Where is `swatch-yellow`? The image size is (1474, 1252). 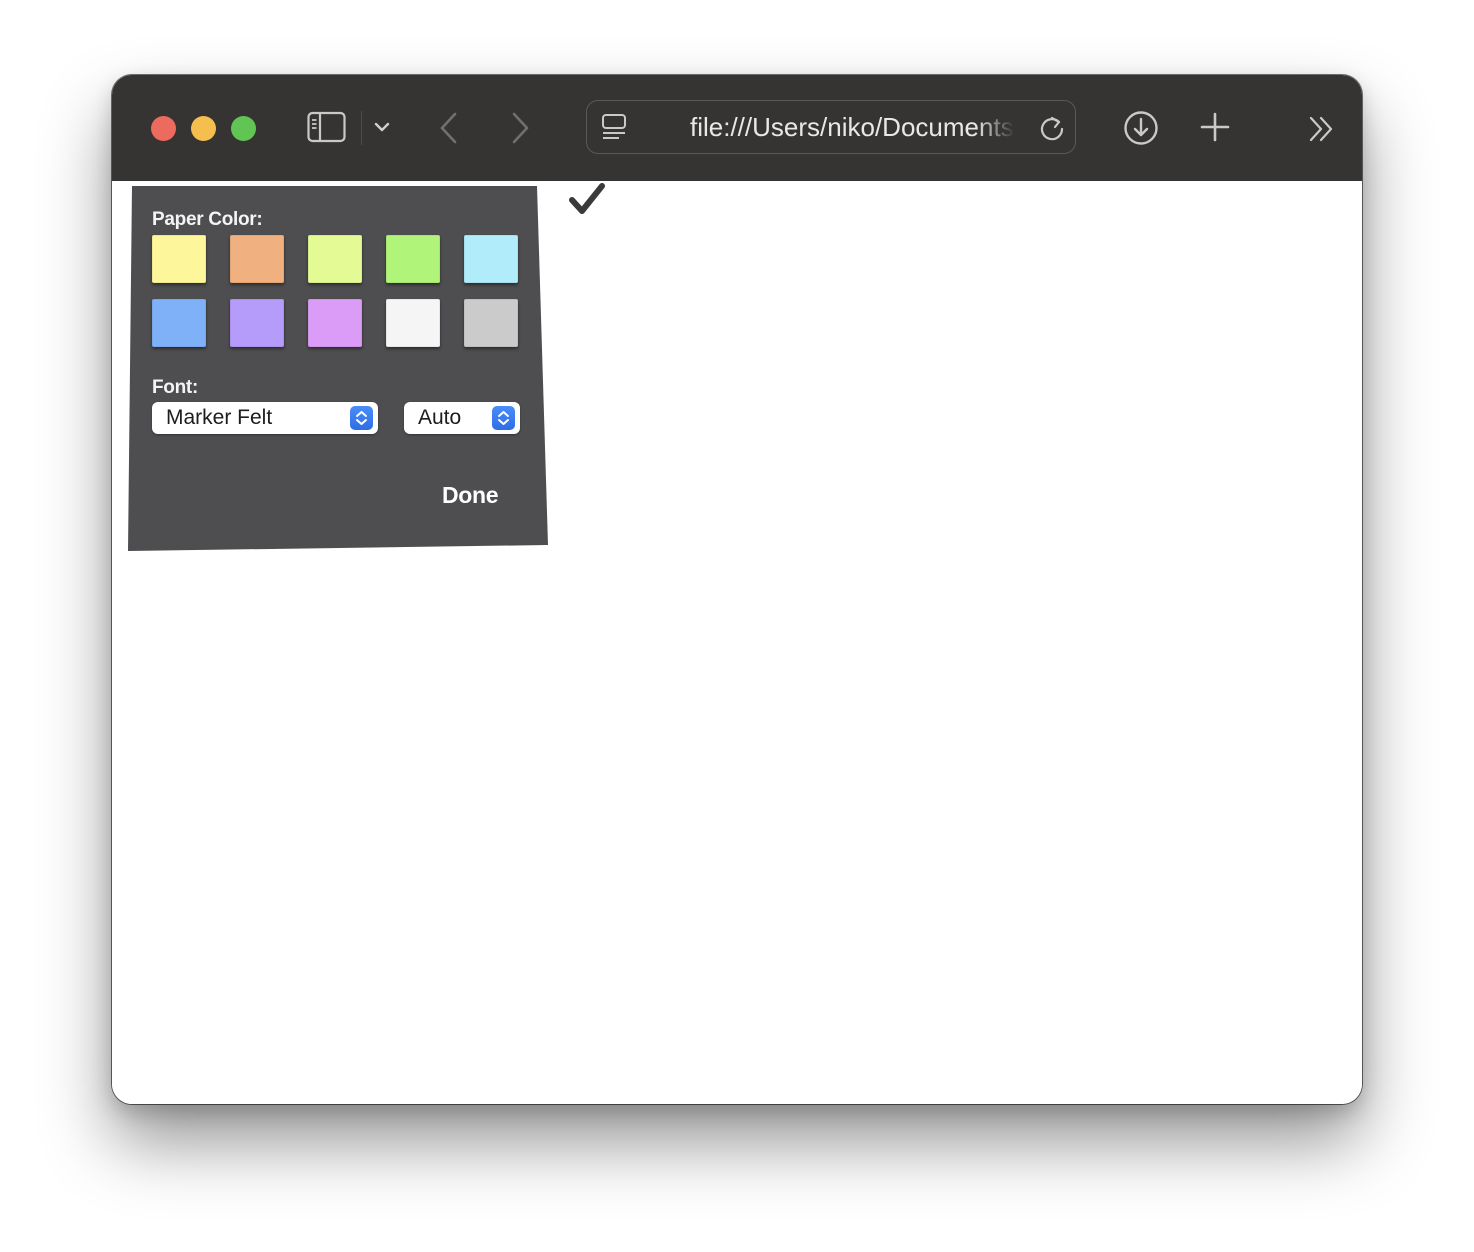 swatch-yellow is located at coordinates (179, 259).